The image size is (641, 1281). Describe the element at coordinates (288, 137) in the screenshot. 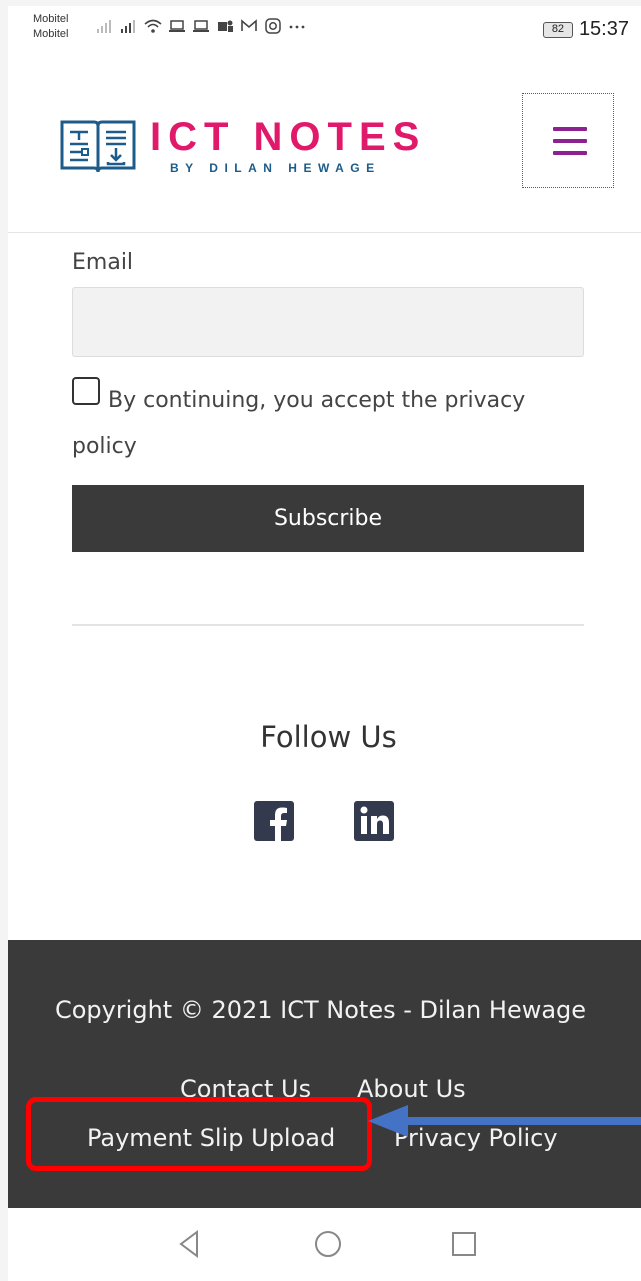

I see `logo-title: ICT NOTES` at that location.